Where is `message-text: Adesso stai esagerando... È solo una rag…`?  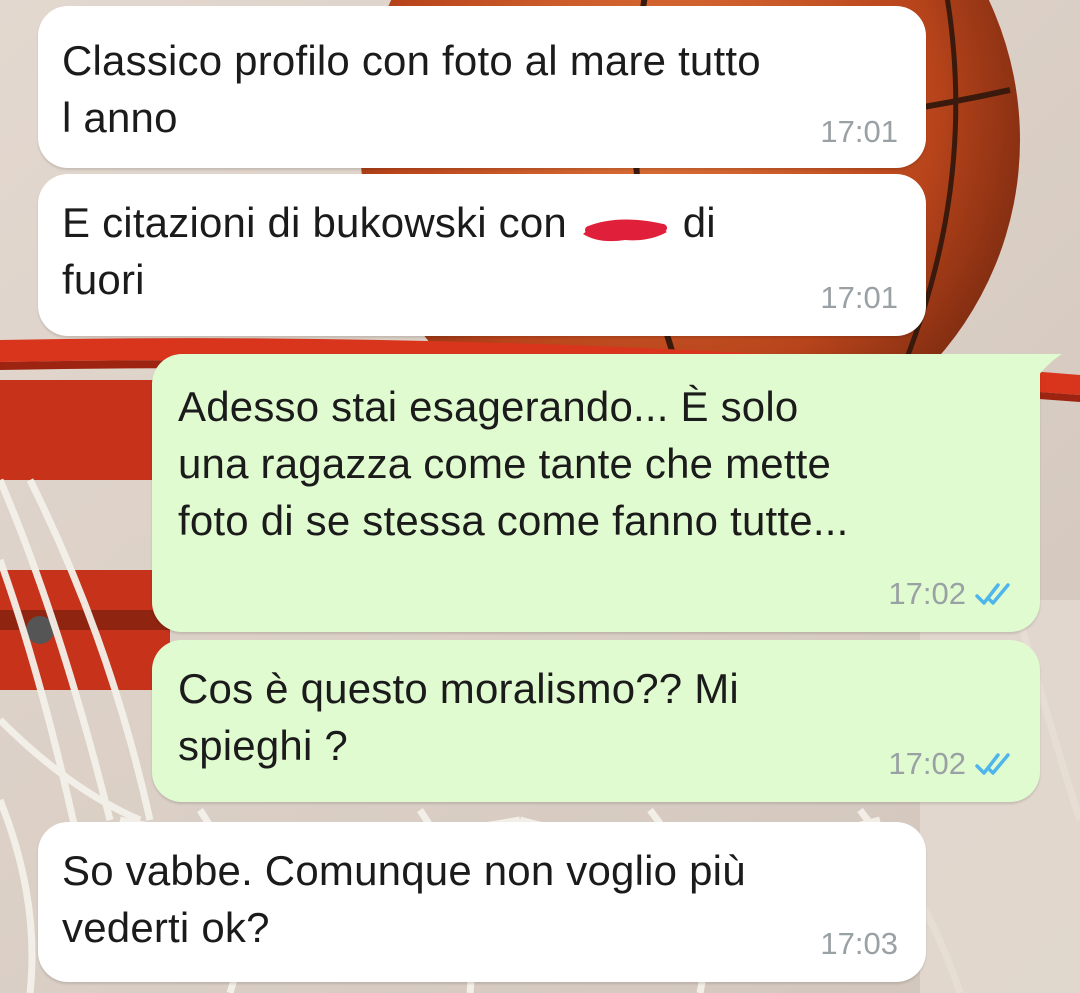
message-text: Adesso stai esagerando... È solo una rag… is located at coordinates (513, 463).